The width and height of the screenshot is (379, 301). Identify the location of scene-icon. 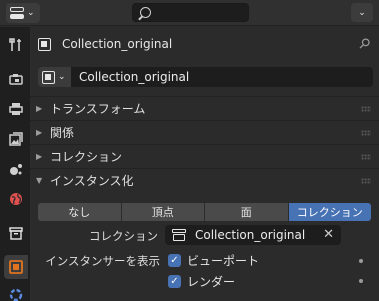
(16, 169).